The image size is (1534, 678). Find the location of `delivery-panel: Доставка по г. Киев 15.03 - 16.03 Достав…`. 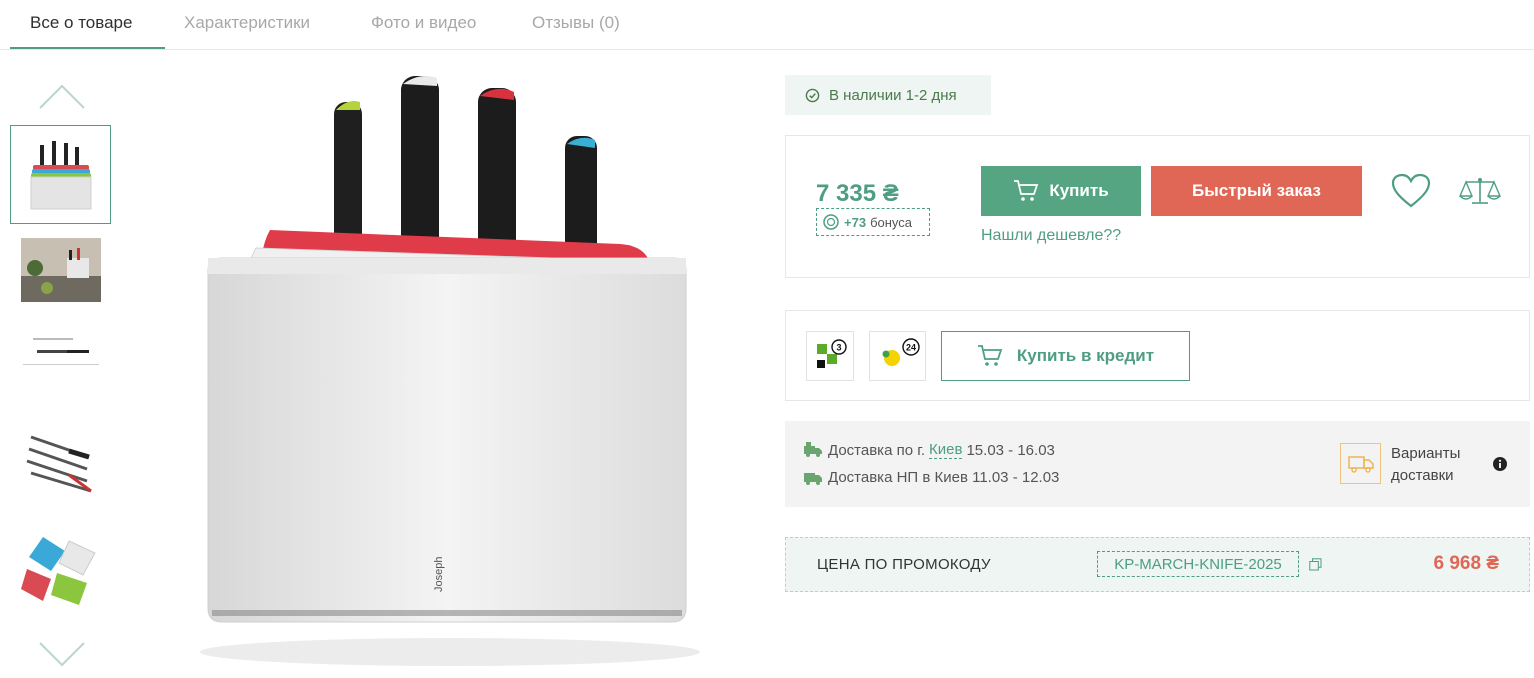

delivery-panel: Доставка по г. Киев 15.03 - 16.03 Достав… is located at coordinates (1157, 464).